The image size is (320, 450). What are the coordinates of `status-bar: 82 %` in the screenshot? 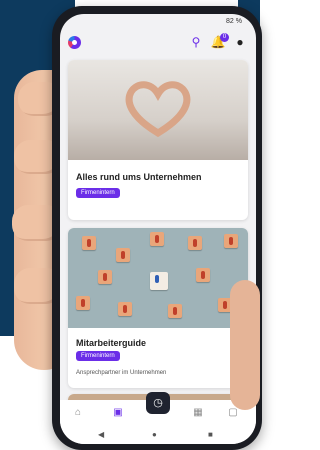 It's located at (234, 21).